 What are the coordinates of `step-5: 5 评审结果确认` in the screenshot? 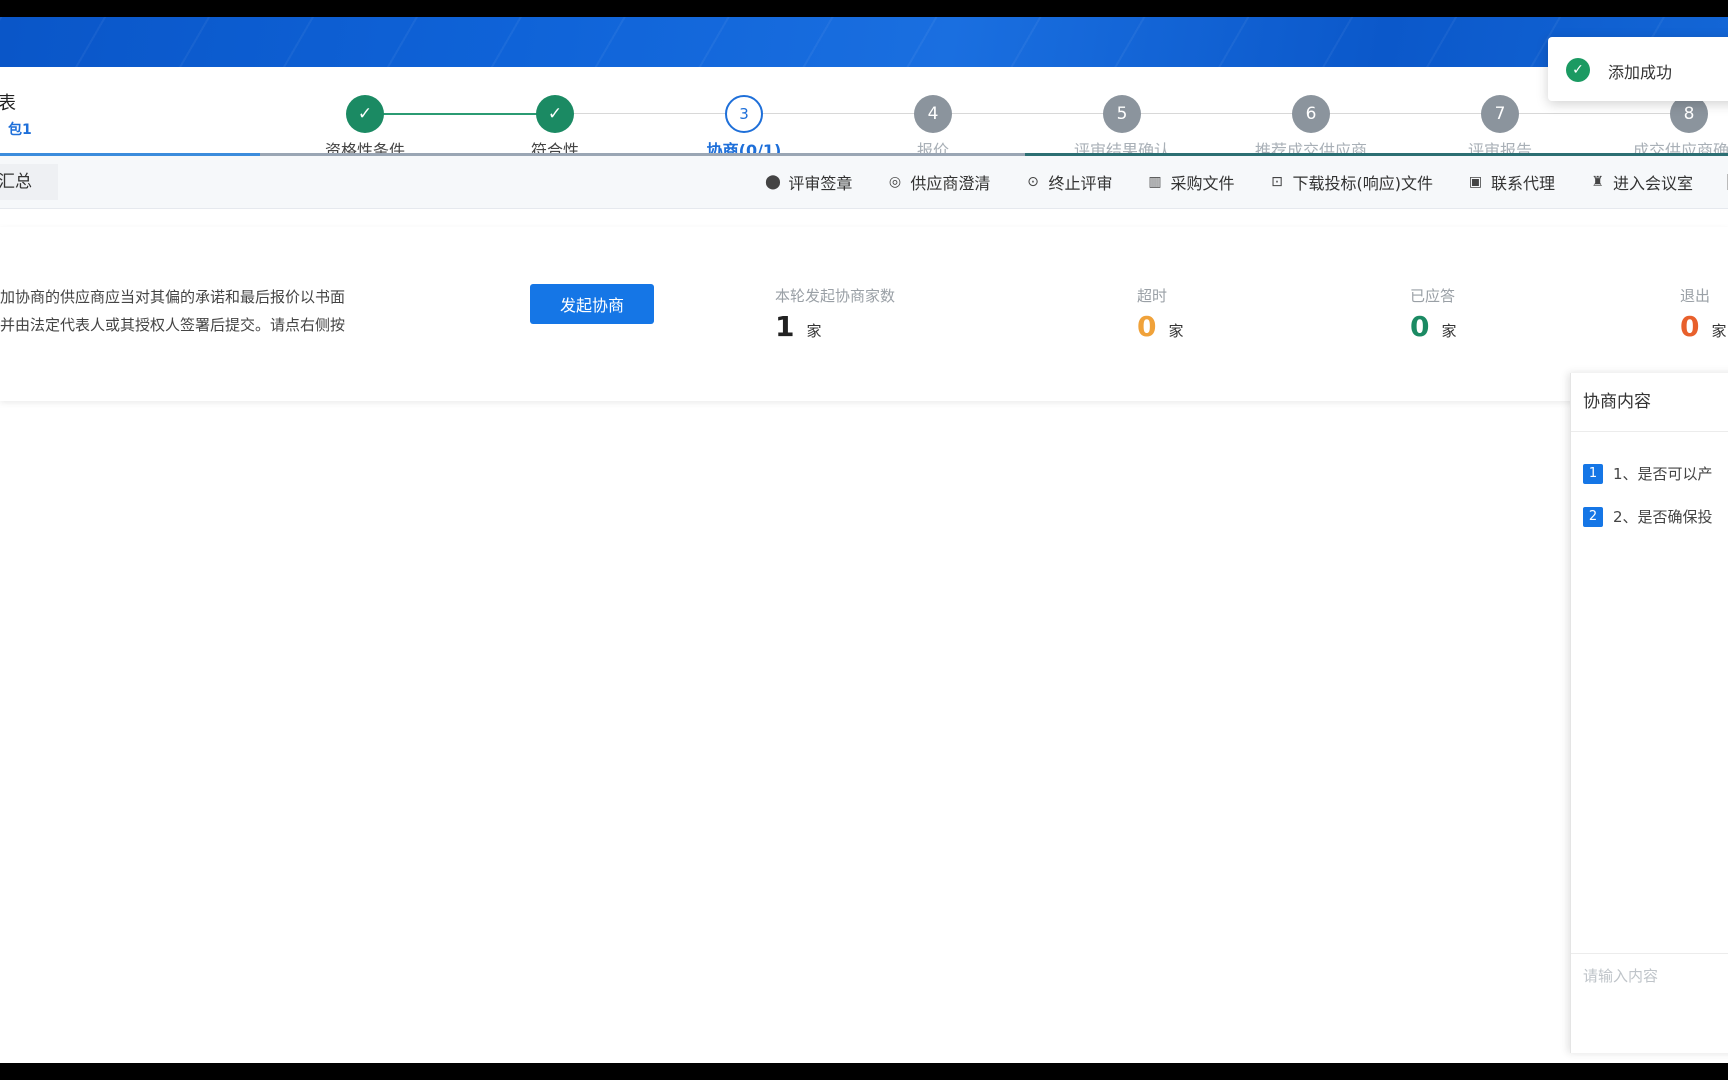 It's located at (1122, 128).